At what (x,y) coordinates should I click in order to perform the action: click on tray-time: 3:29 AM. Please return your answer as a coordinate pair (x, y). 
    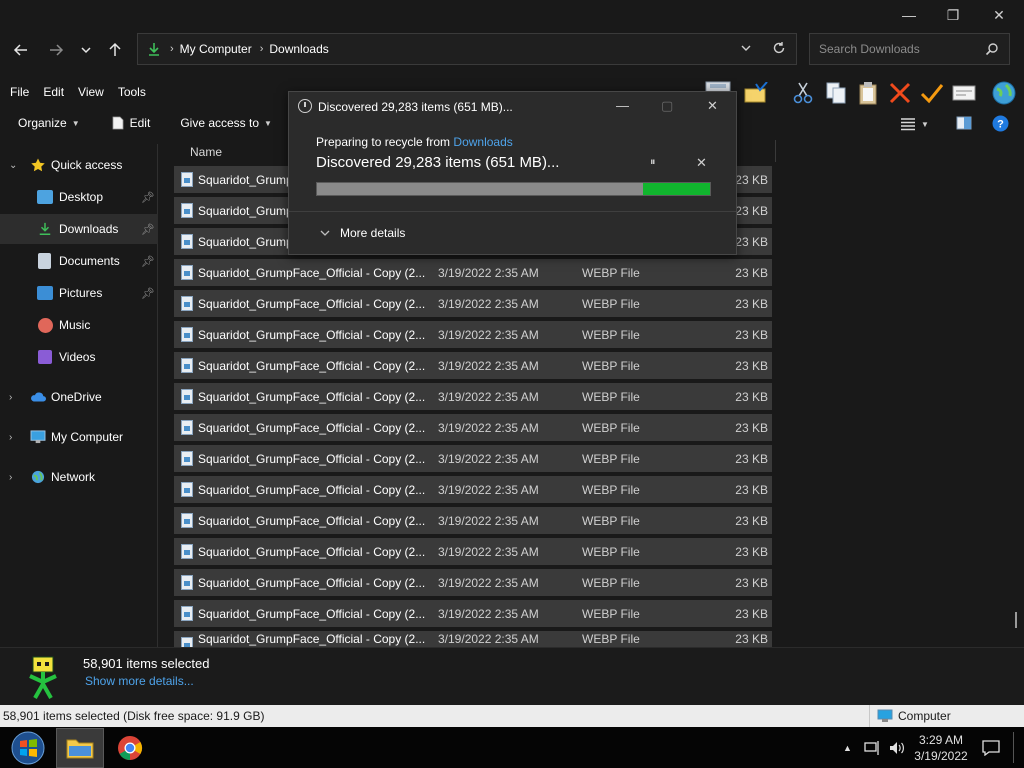
    Looking at the image, I should click on (941, 739).